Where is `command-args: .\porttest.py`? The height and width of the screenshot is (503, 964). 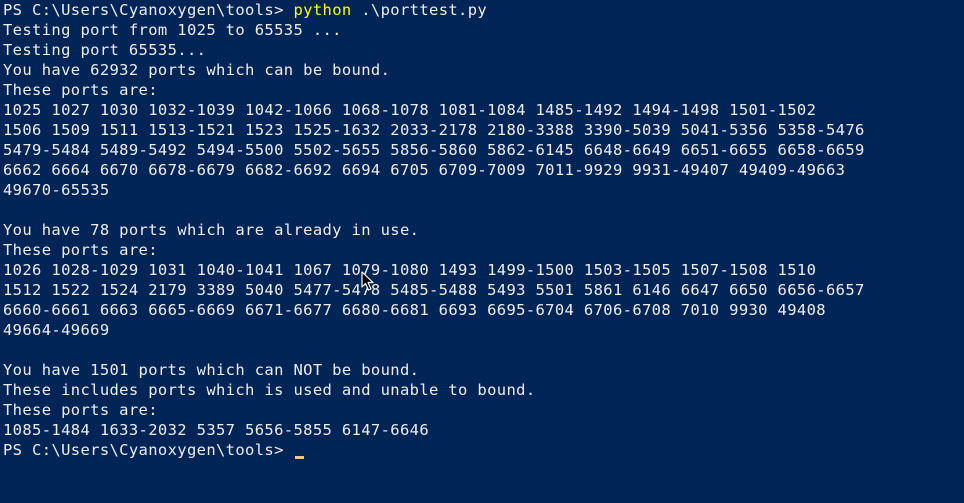
command-args: .\porttest.py is located at coordinates (419, 10).